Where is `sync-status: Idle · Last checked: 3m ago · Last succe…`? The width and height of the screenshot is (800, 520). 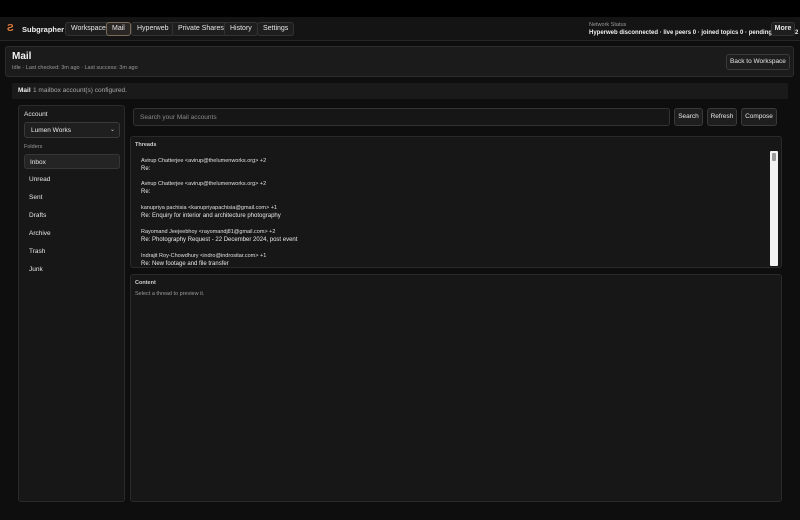
sync-status: Idle · Last checked: 3m ago · Last succe… is located at coordinates (75, 68).